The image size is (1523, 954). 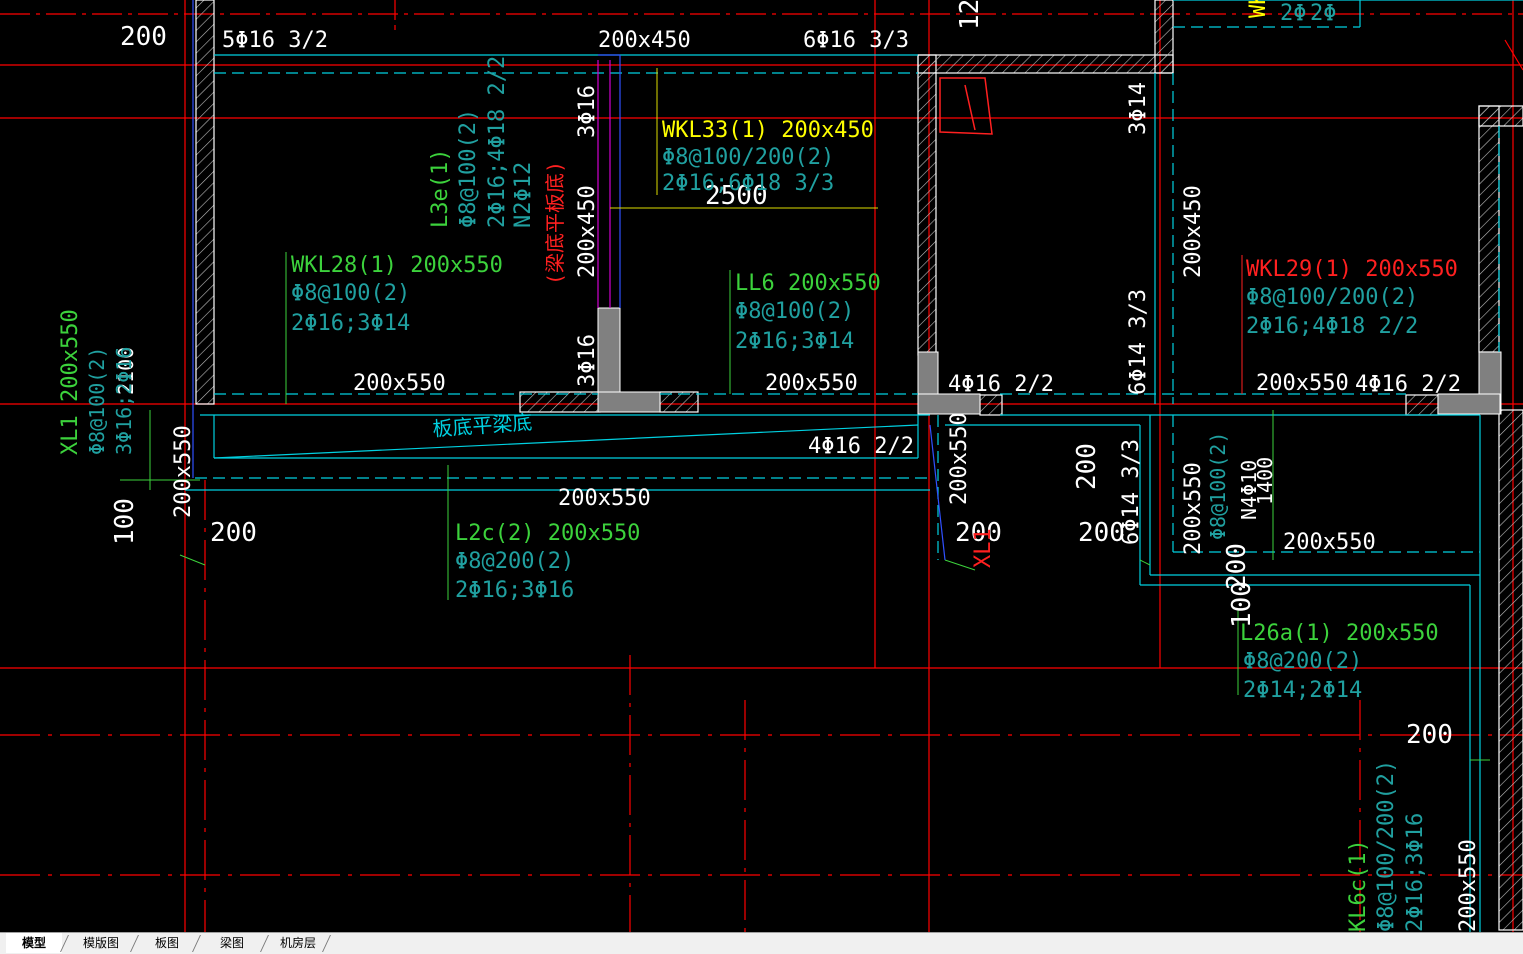 What do you see at coordinates (298, 943) in the screenshot?
I see `tab-machine-room: 机房层` at bounding box center [298, 943].